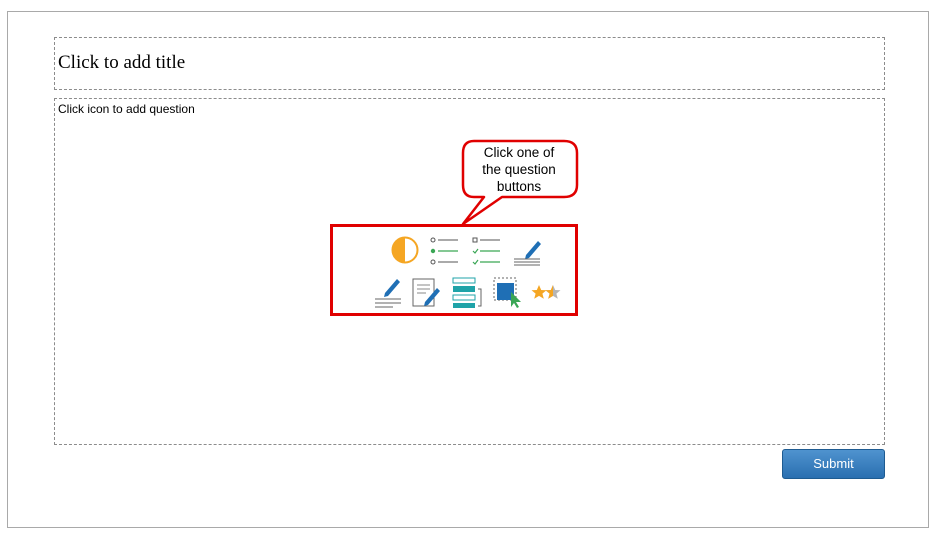 The image size is (937, 540). Describe the element at coordinates (388, 292) in the screenshot. I see `pen-line-icon` at that location.